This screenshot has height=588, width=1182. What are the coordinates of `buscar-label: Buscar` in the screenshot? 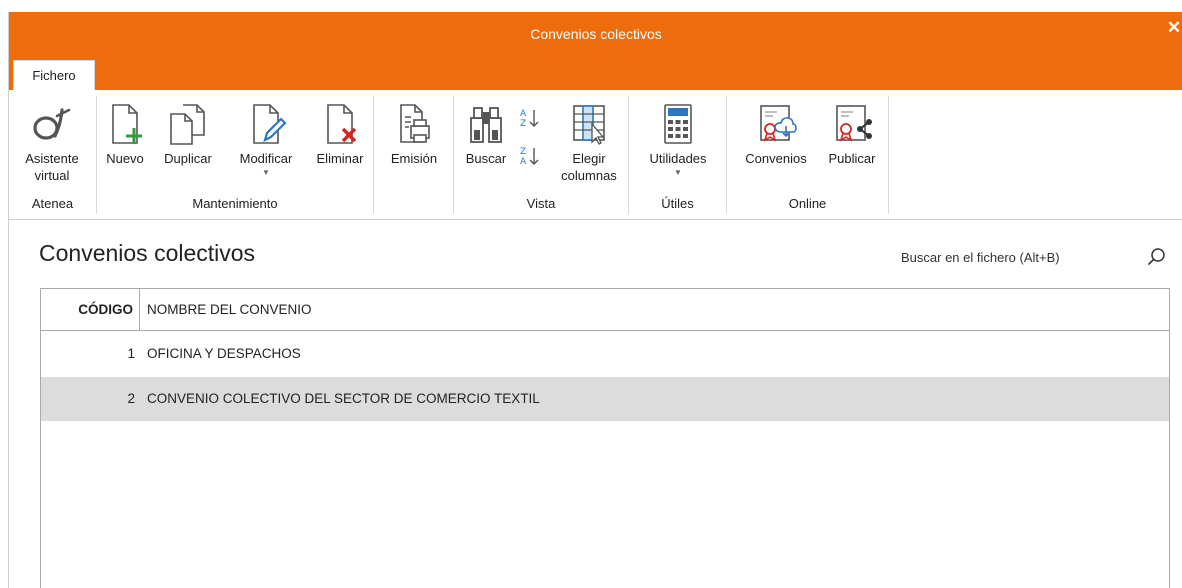 It's located at (486, 158).